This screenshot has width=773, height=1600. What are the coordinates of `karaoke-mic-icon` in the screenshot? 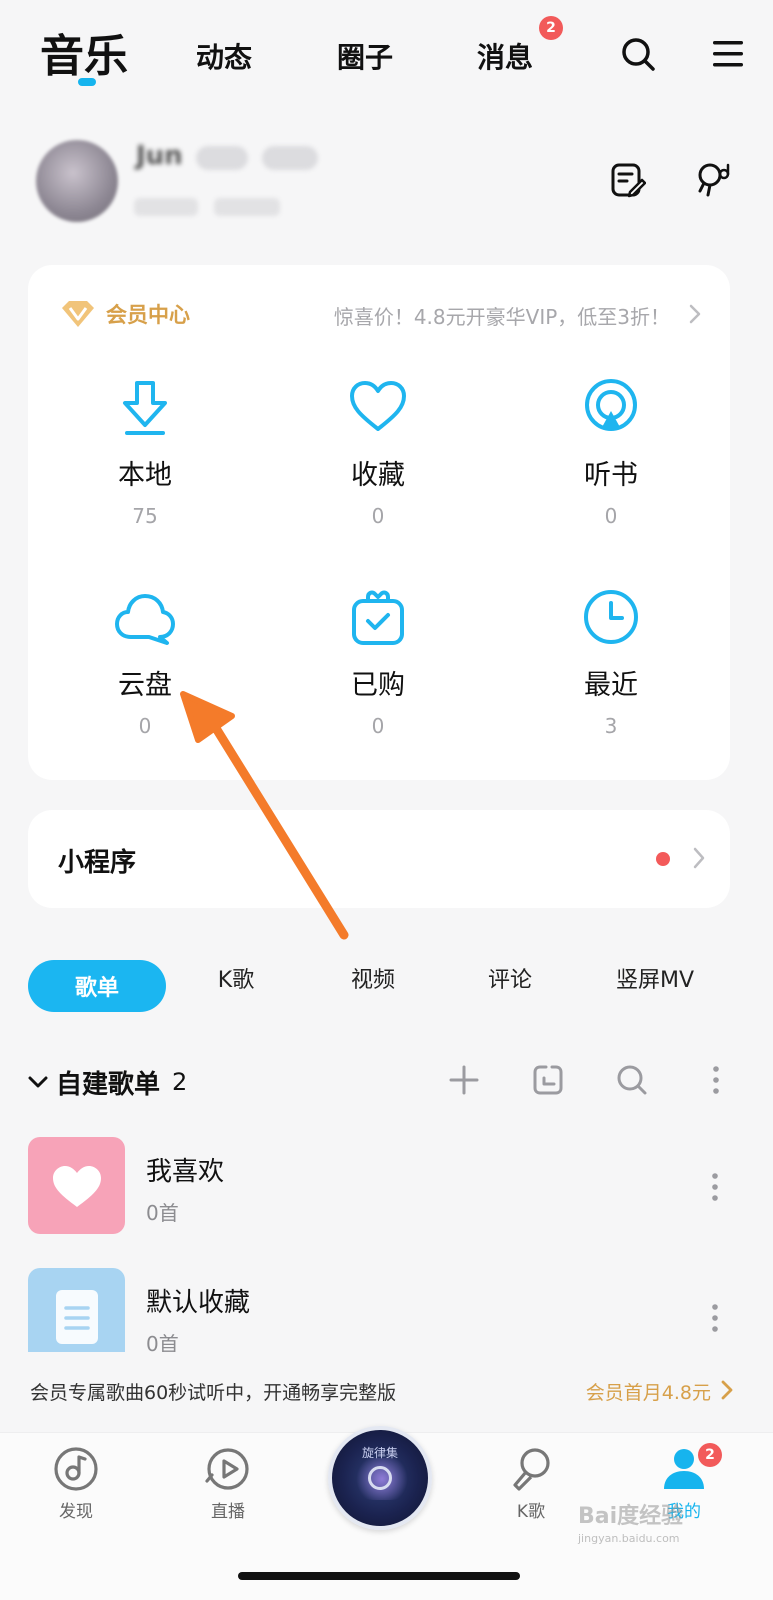 It's located at (531, 1469).